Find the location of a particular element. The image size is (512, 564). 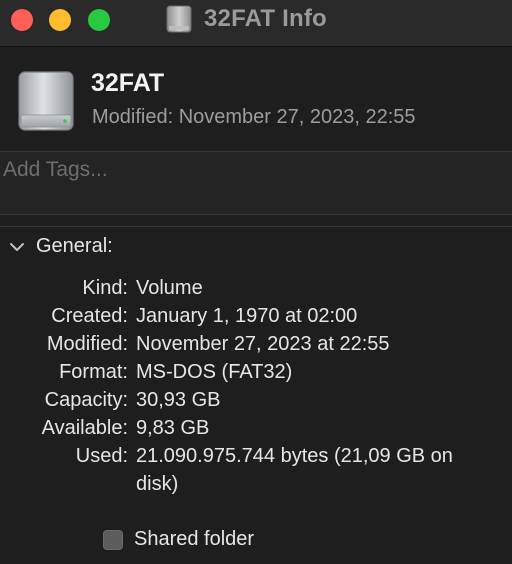

info-value: January 1, 1970 at 02:00 is located at coordinates (247, 316).